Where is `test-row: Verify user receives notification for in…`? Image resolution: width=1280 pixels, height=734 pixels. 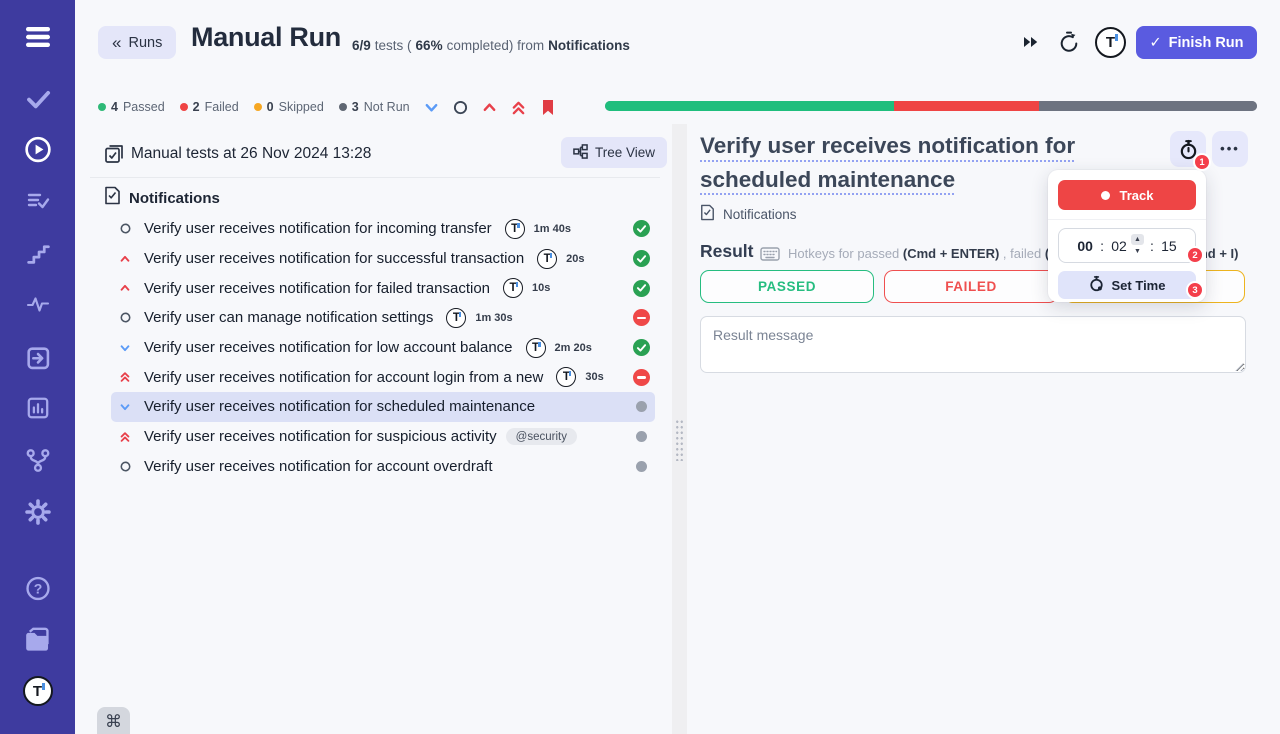 test-row: Verify user receives notification for in… is located at coordinates (383, 229).